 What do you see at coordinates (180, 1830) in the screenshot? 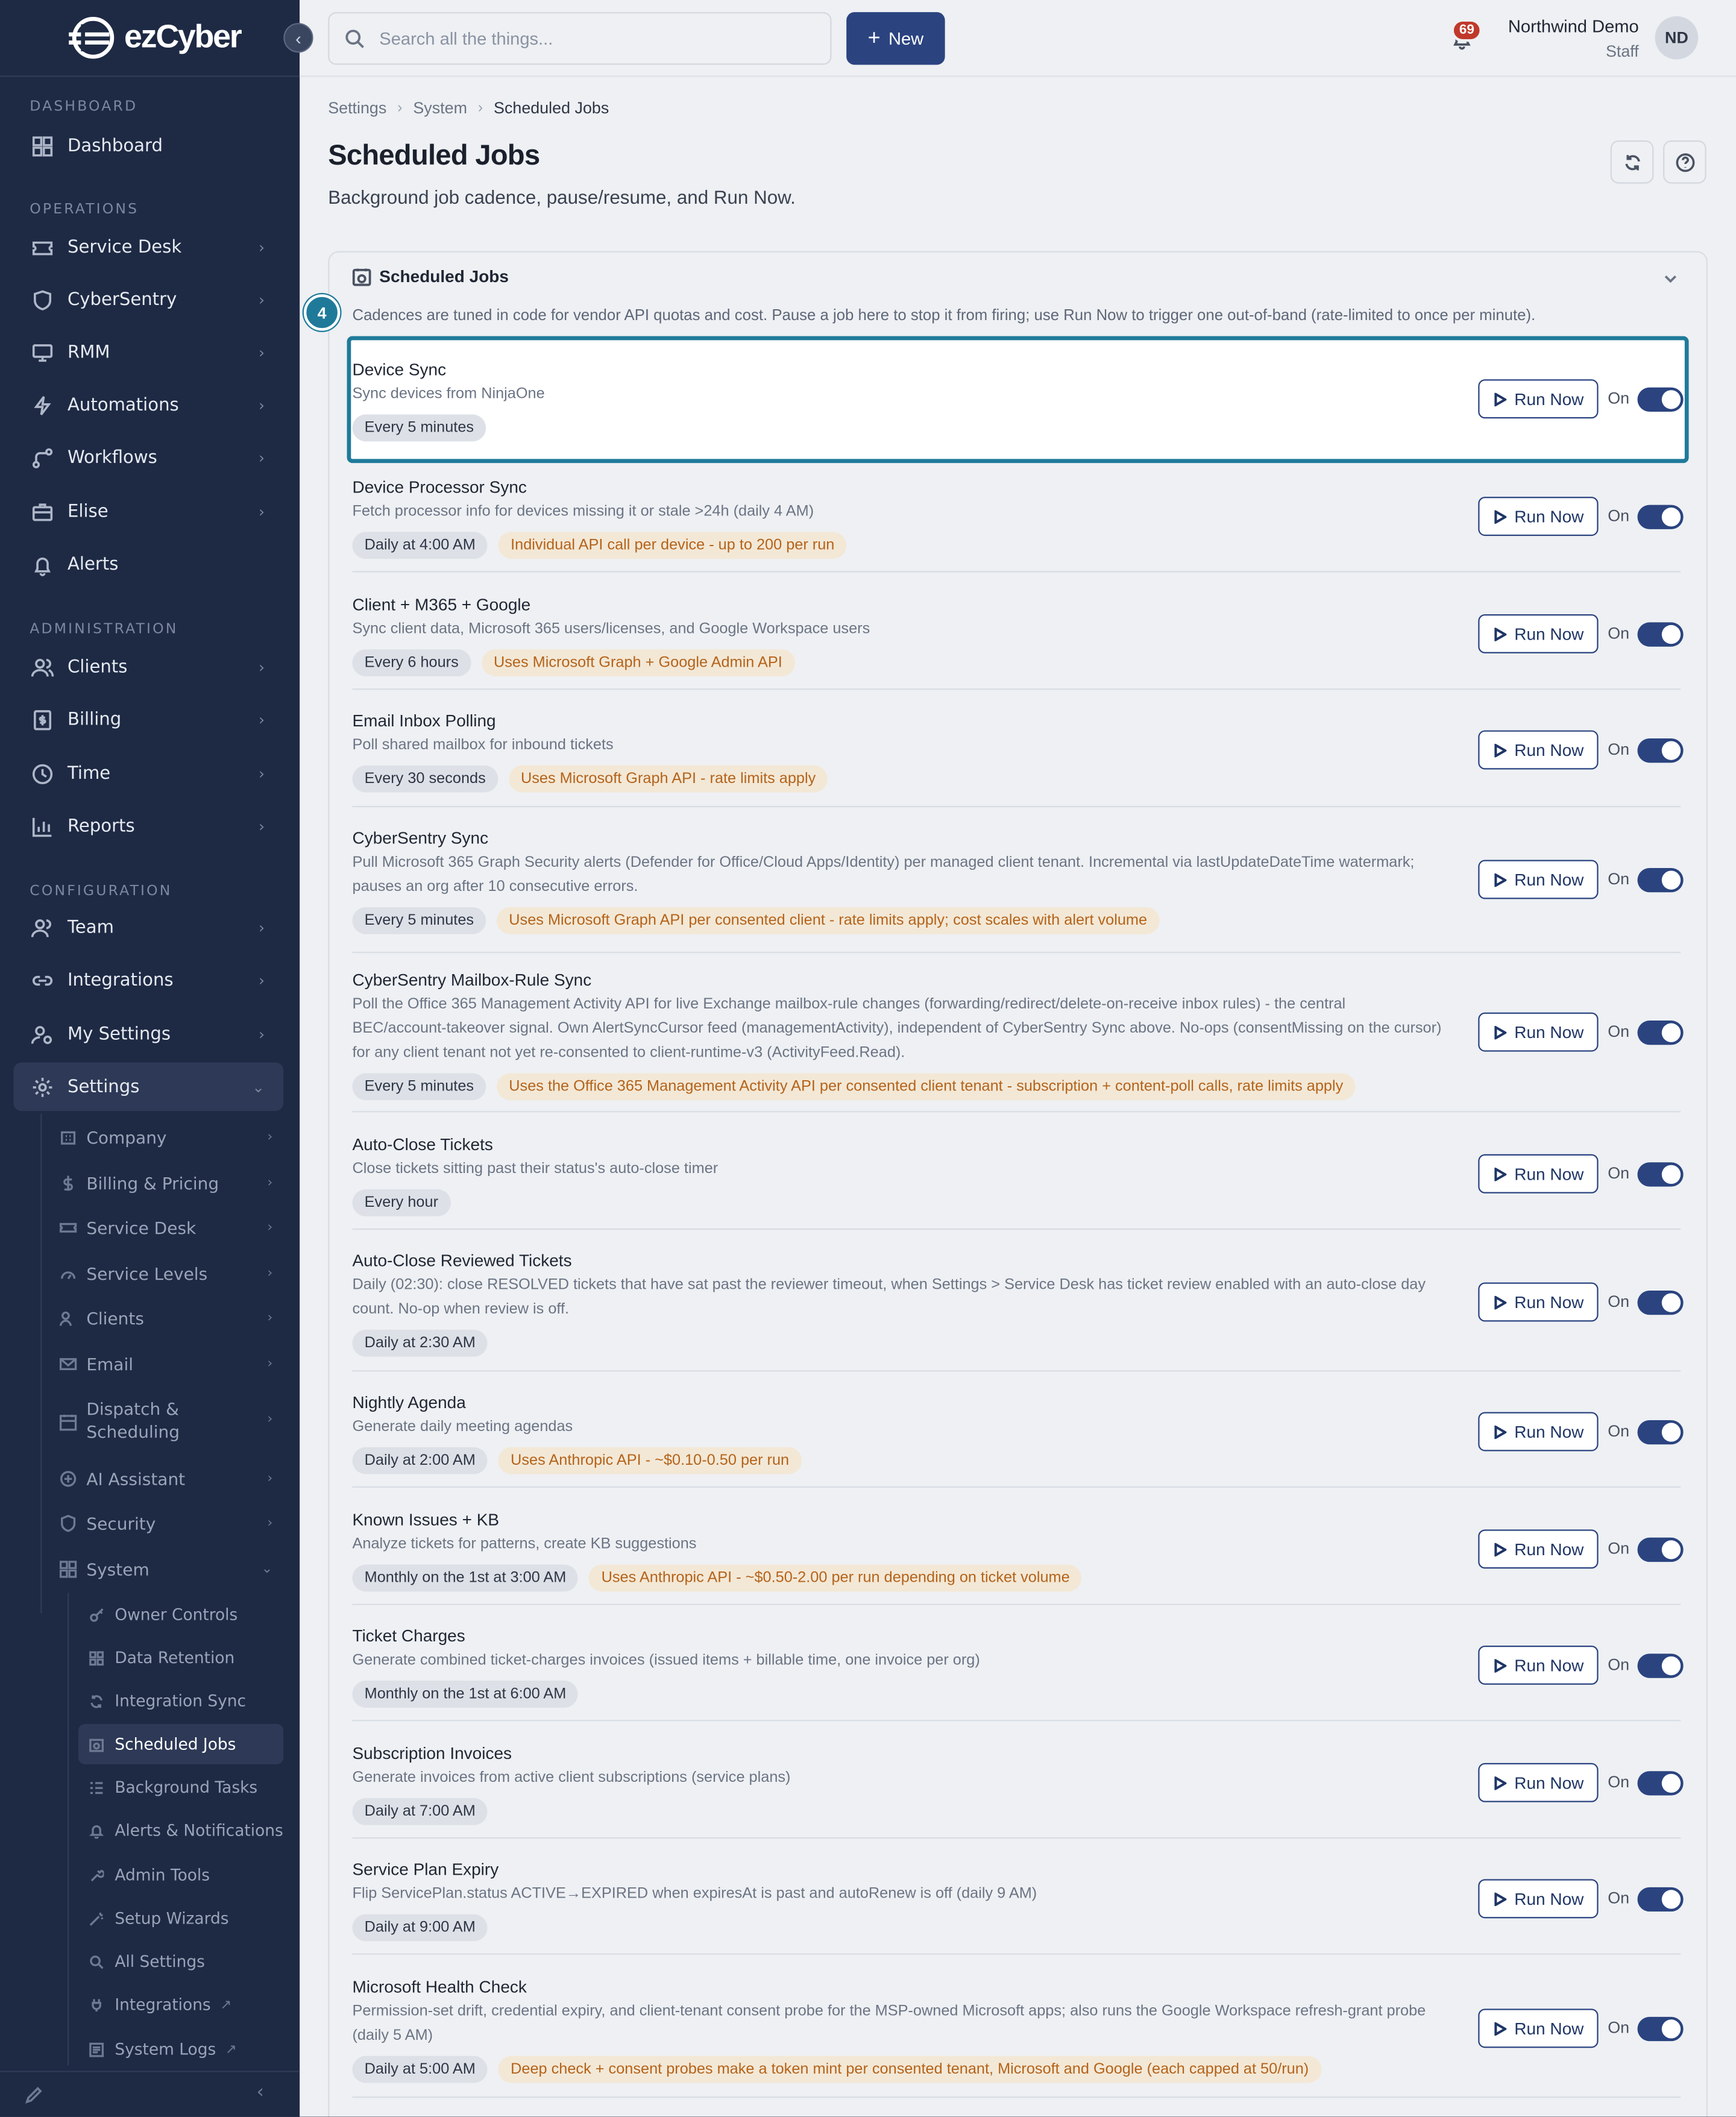
I see `system-alerts-notifications: Alerts & Notifications` at bounding box center [180, 1830].